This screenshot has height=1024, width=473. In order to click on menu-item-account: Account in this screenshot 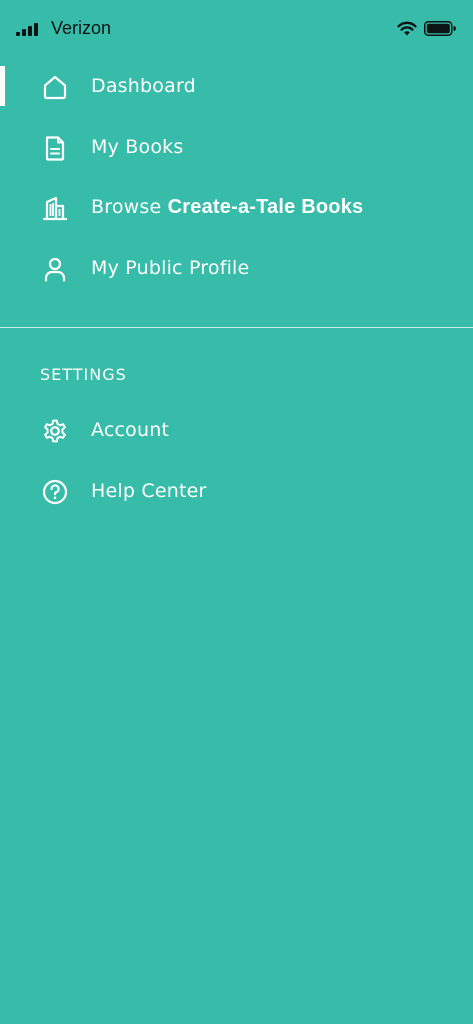, I will do `click(236, 430)`.